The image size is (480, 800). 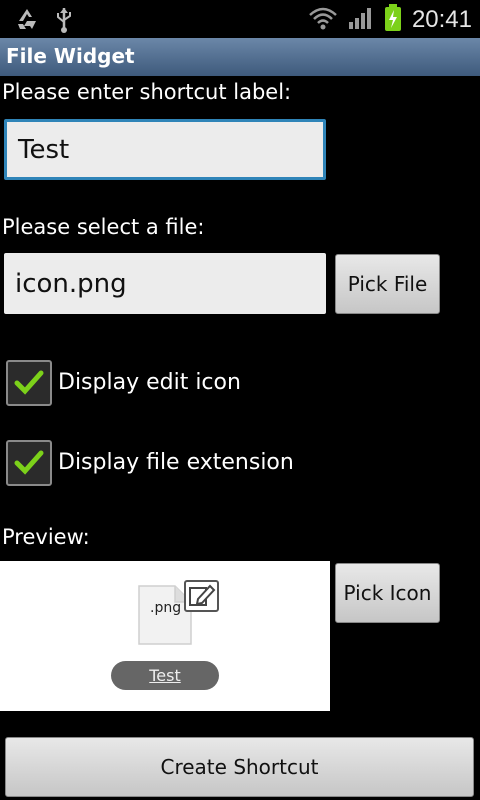 I want to click on edit-icon-checkbox, so click(x=29, y=383).